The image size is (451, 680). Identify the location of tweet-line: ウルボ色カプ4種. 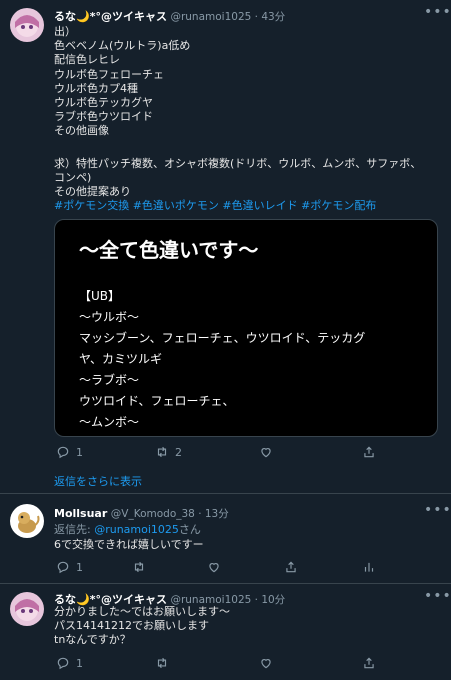
(96, 88).